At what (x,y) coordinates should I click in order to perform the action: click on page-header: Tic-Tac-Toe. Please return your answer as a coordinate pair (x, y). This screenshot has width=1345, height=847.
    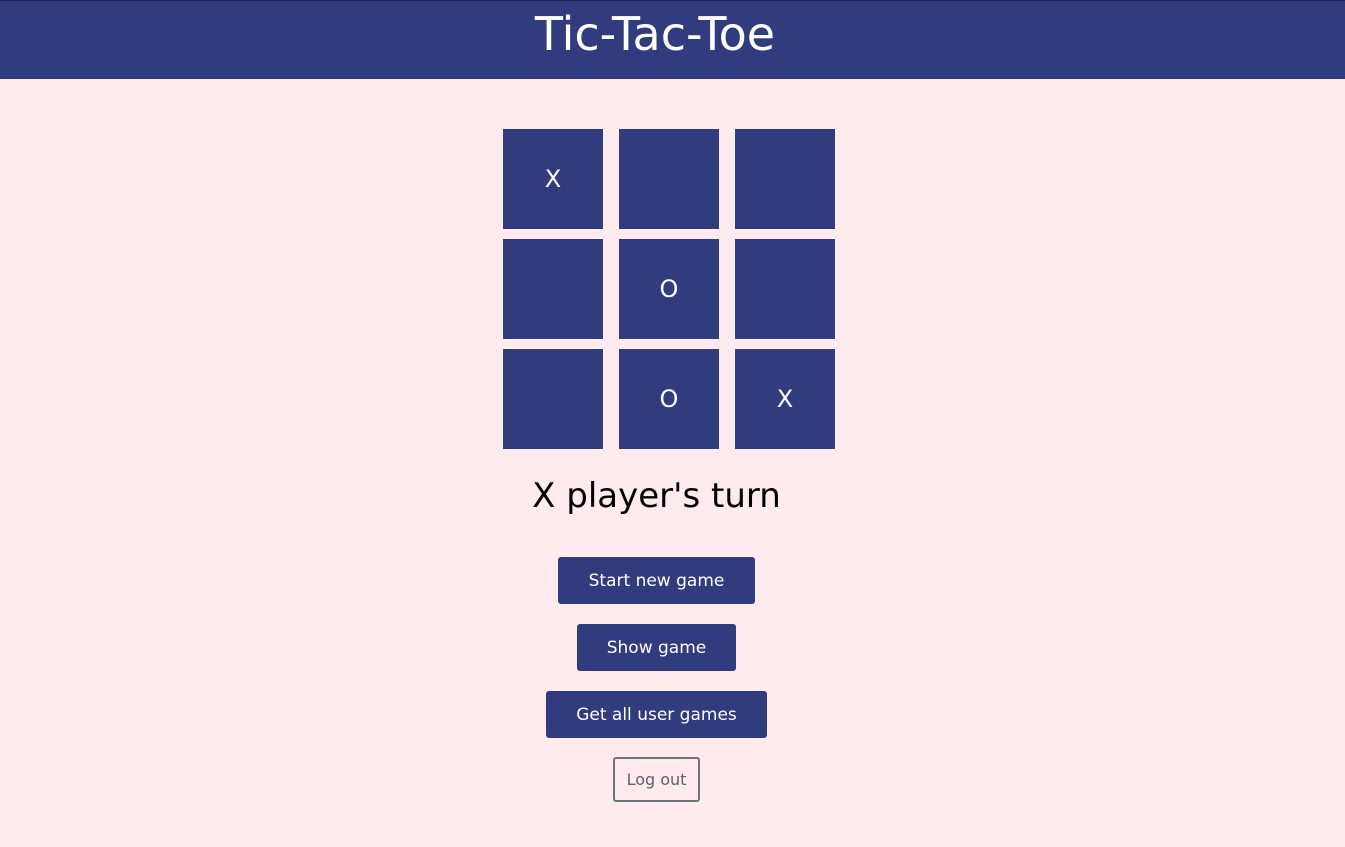
    Looking at the image, I should click on (672, 39).